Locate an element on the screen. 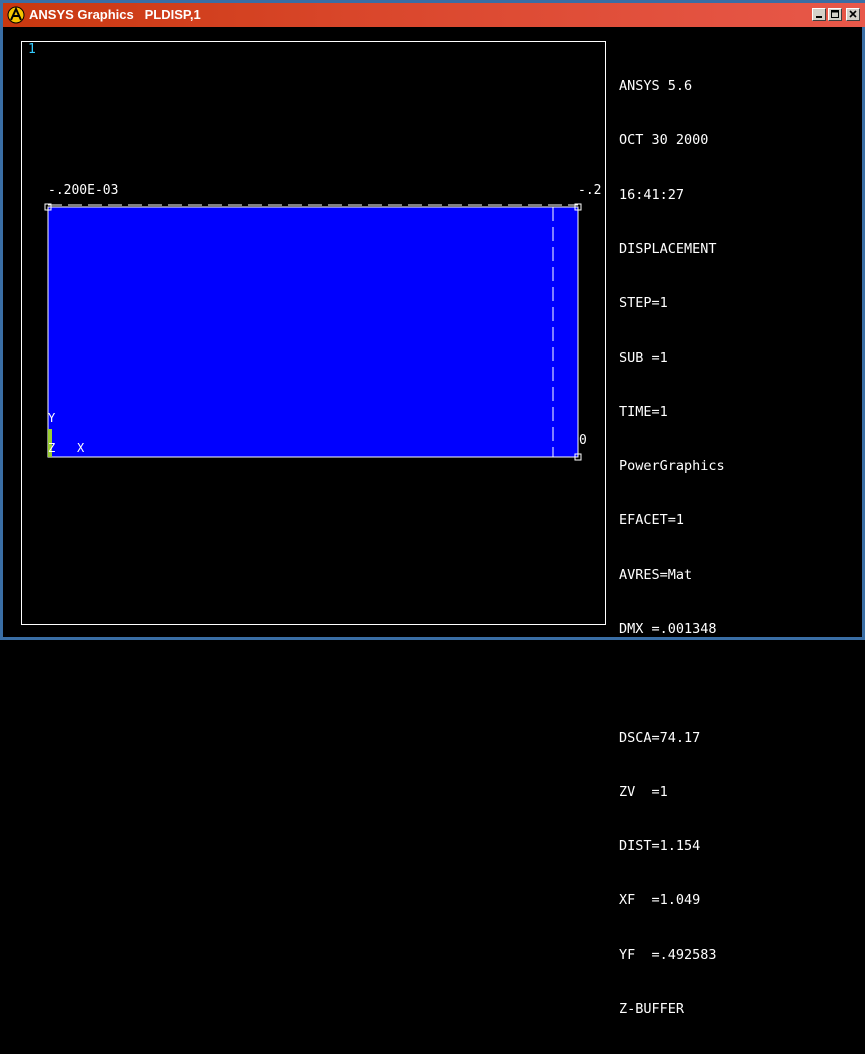 The image size is (865, 1054). triad-x-label: X is located at coordinates (81, 448).